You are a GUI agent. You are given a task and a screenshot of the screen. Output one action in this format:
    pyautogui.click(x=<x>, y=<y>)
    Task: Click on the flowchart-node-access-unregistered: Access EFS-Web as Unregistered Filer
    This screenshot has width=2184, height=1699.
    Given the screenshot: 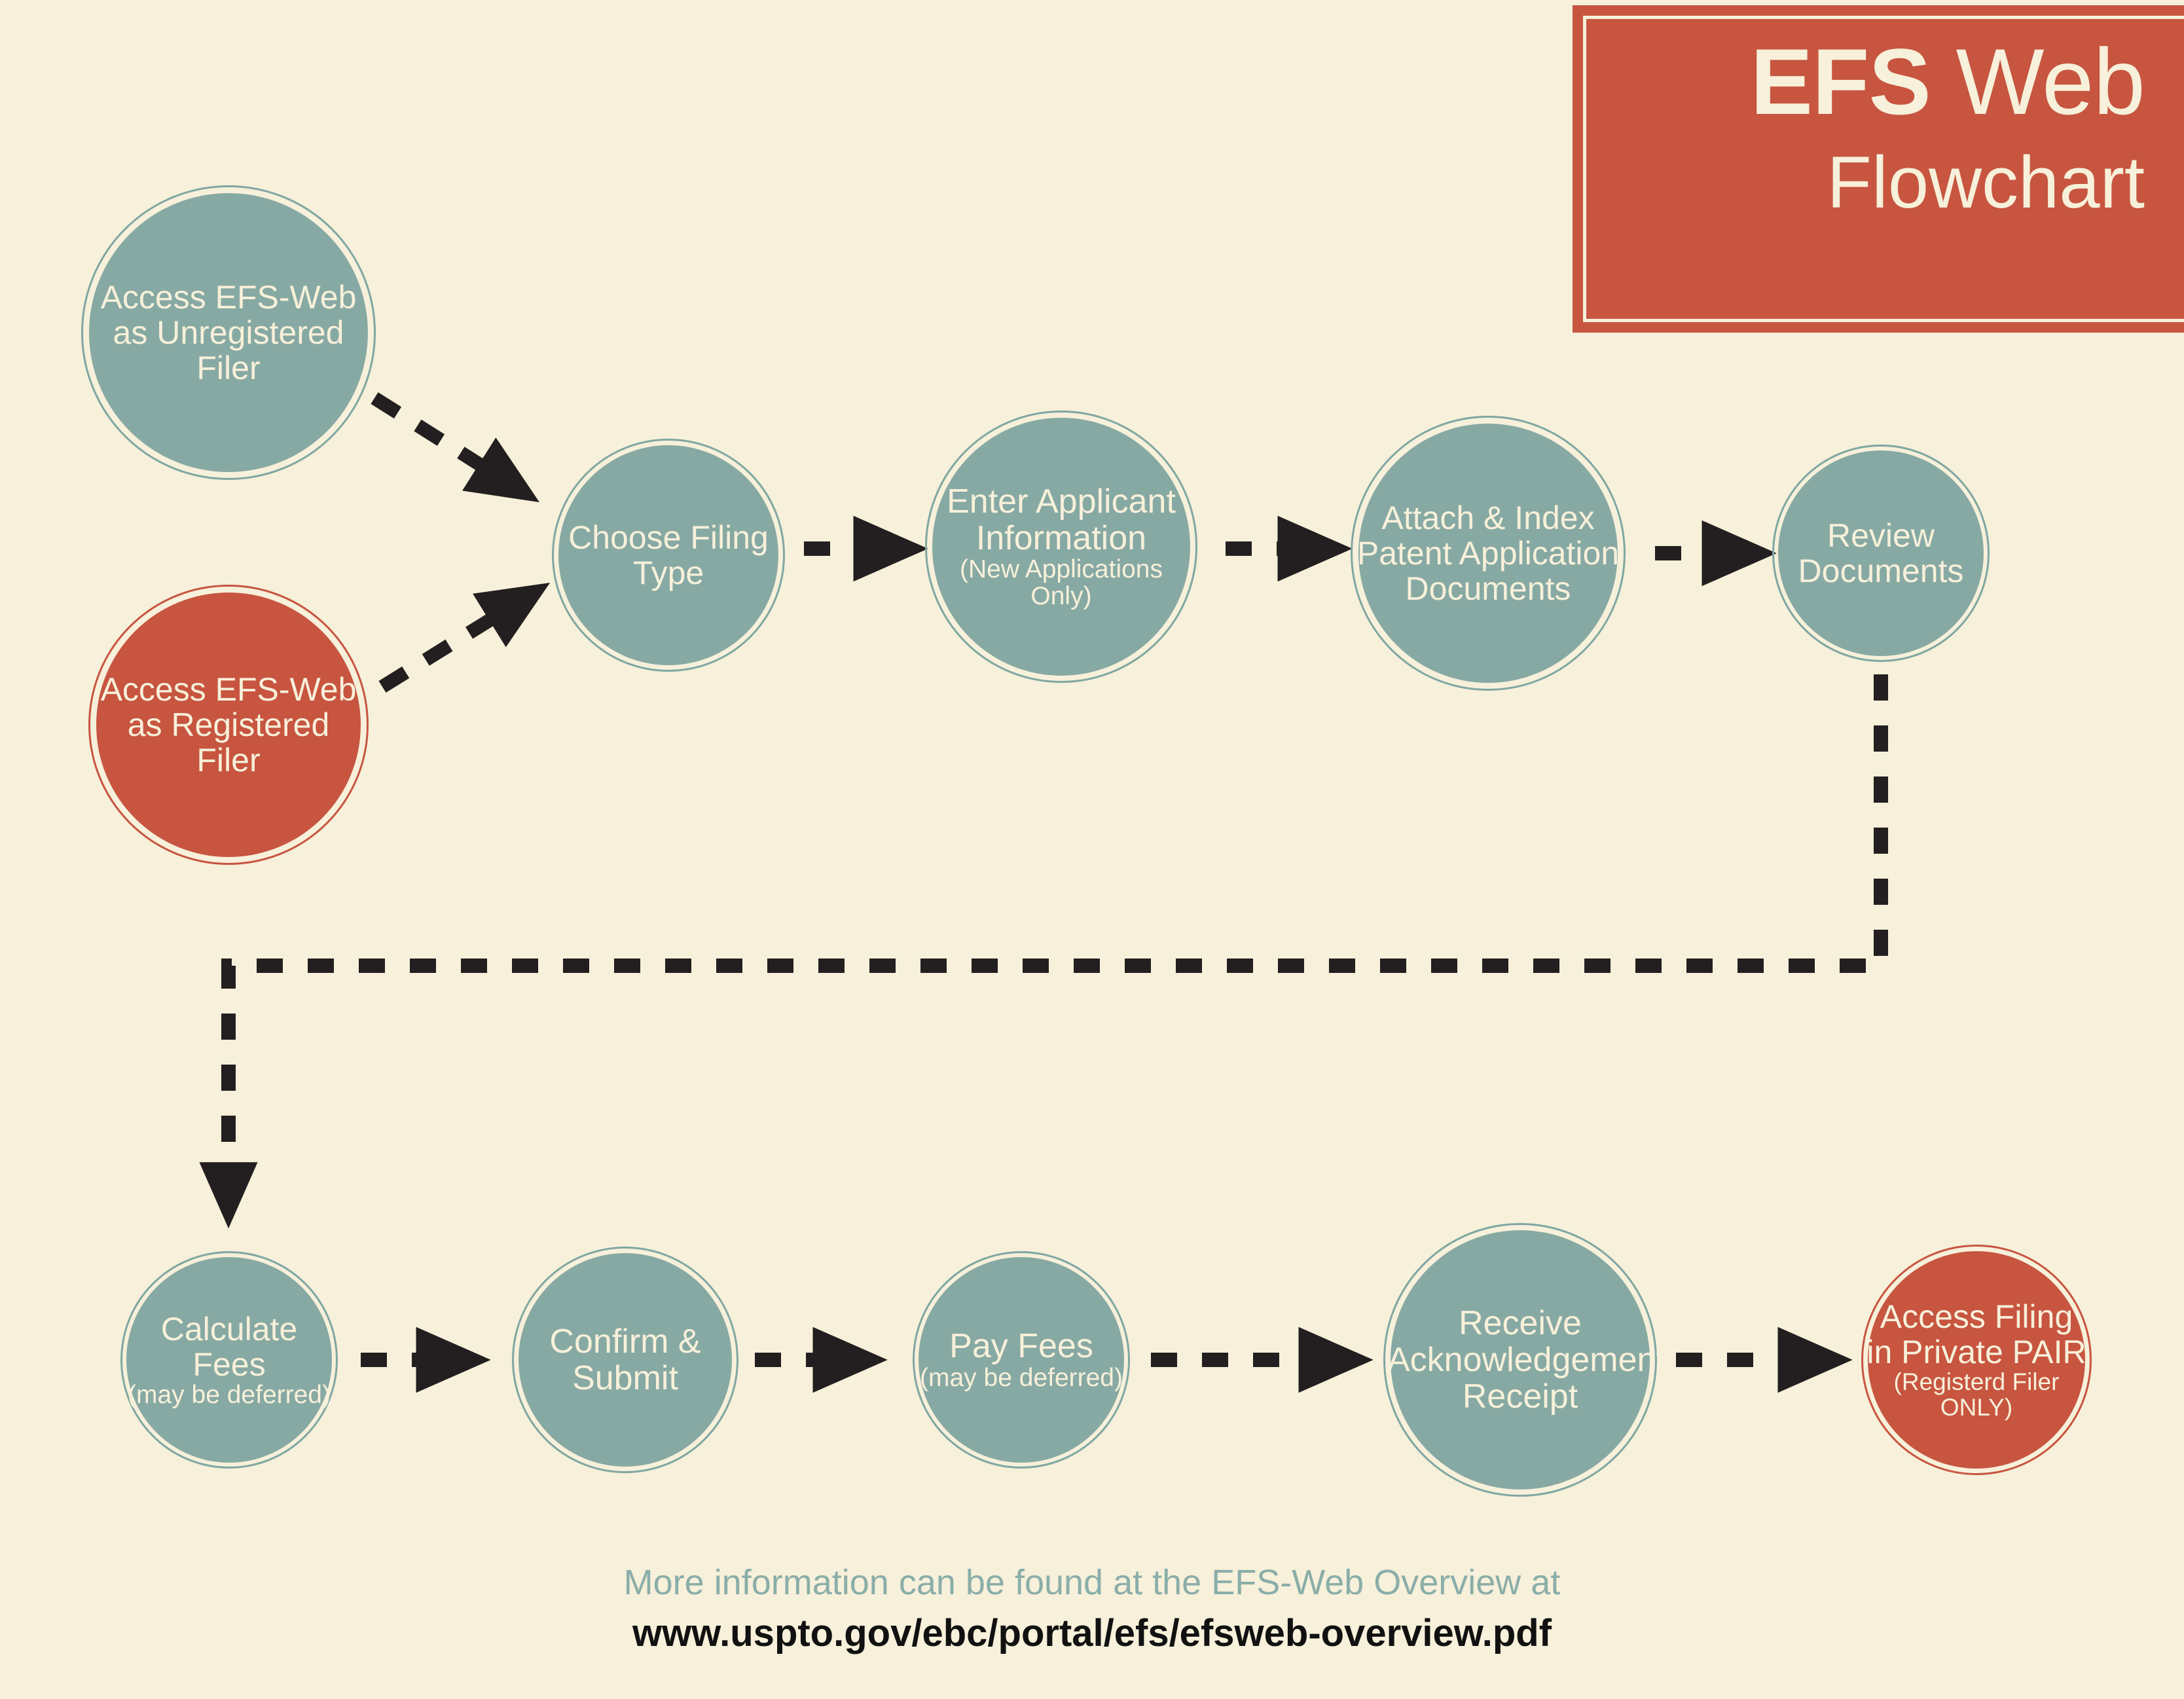 What is the action you would take?
    pyautogui.click(x=228, y=332)
    